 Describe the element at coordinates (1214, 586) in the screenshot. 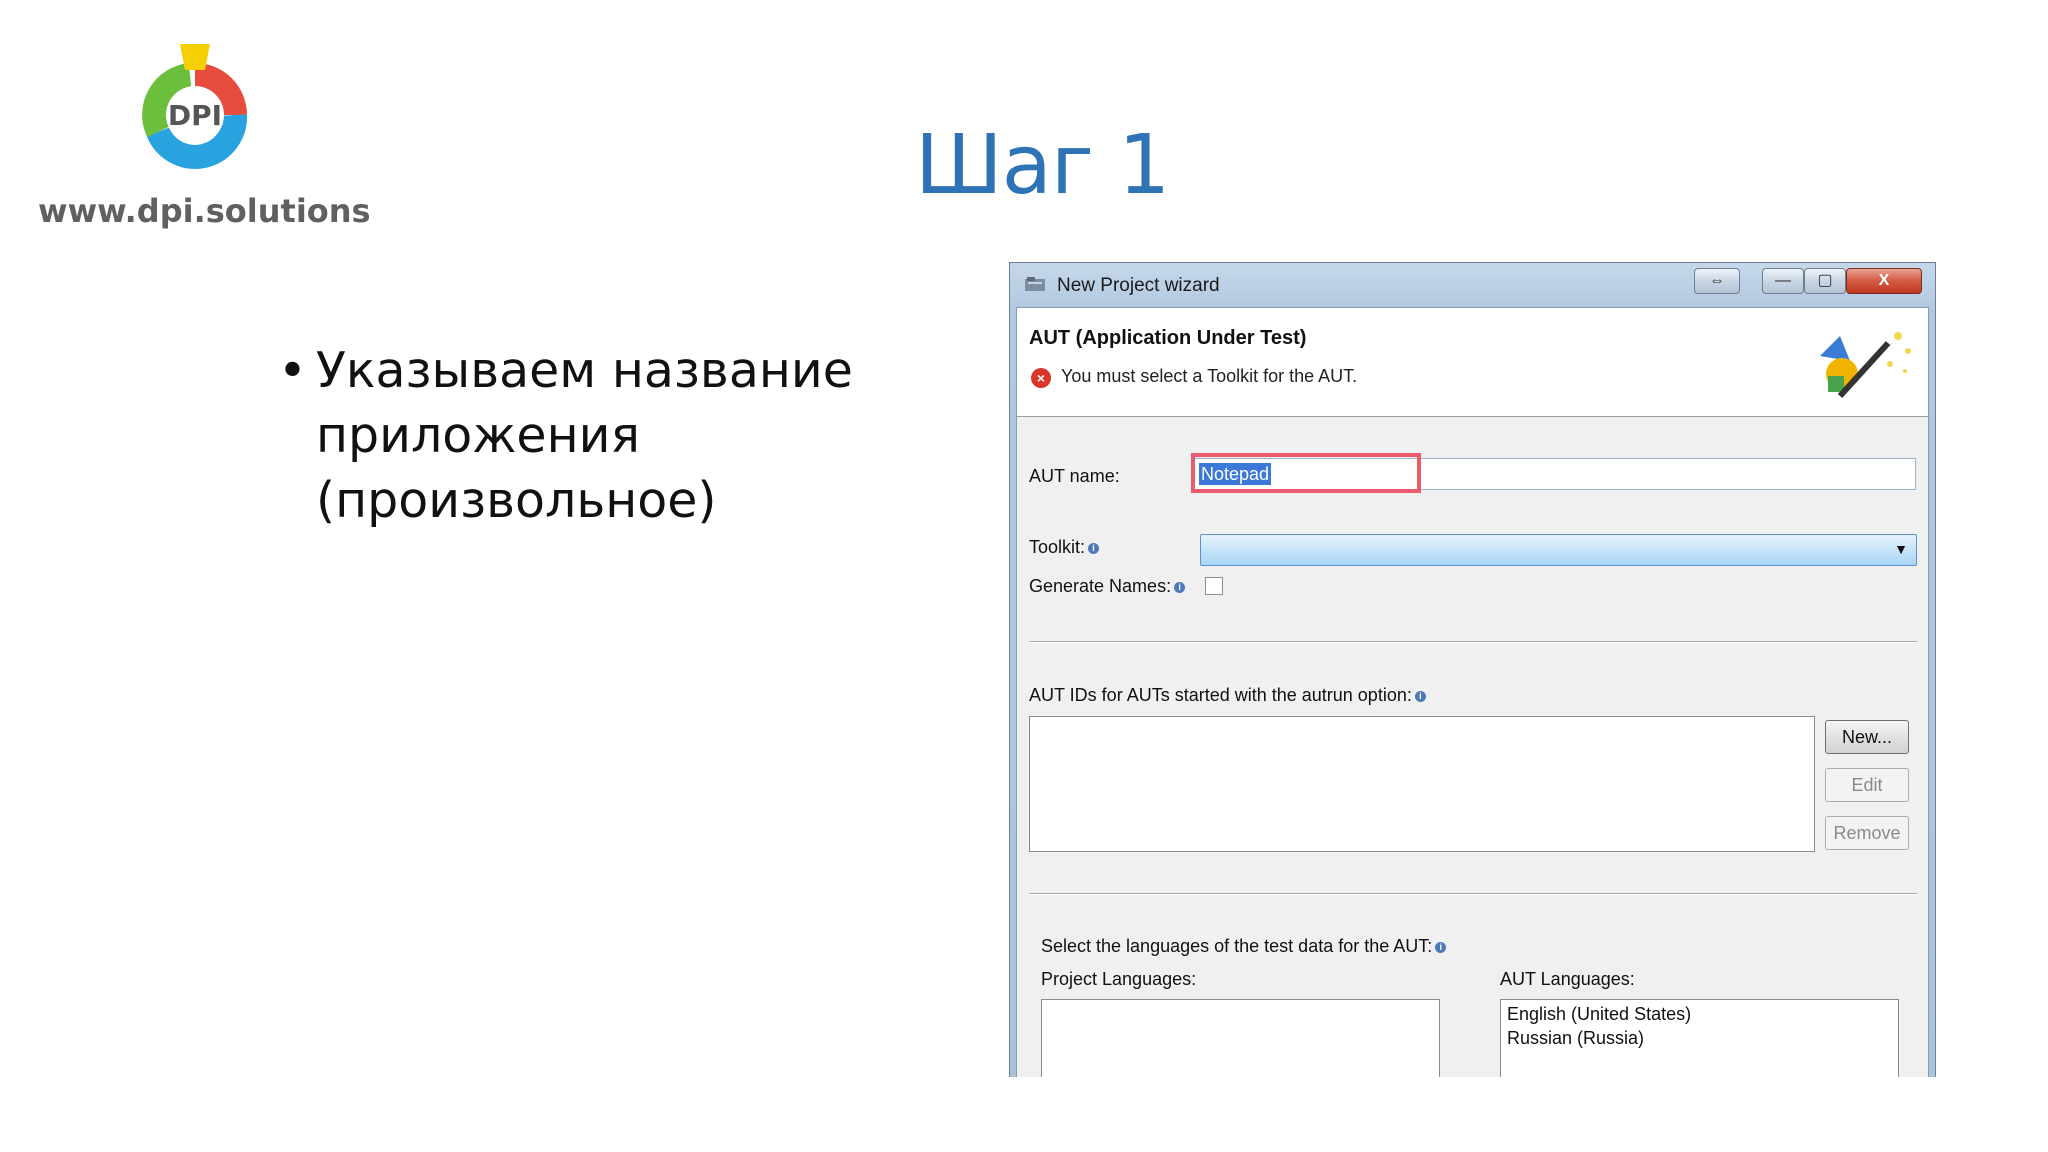

I see `generate-names-checkbox` at that location.